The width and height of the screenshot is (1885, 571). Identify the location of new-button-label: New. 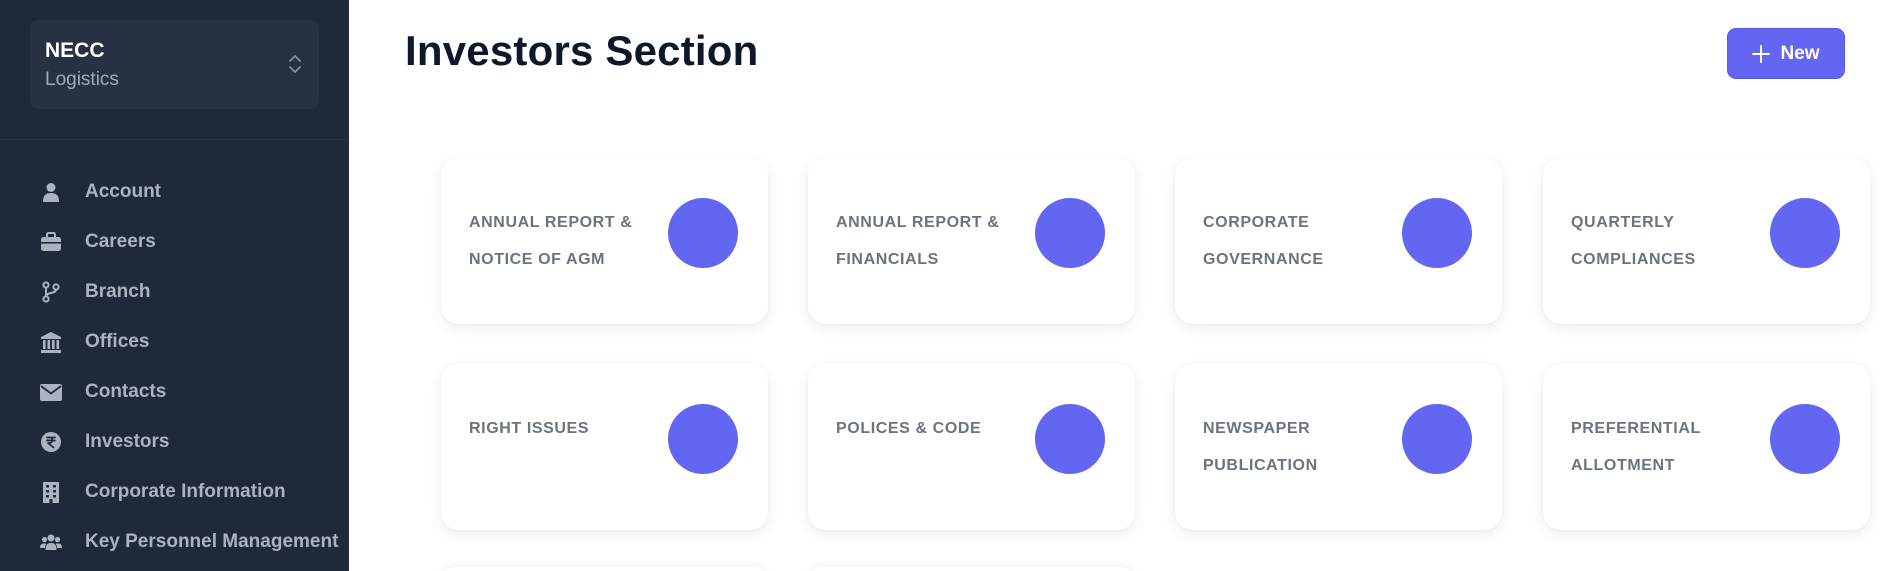
(1800, 53).